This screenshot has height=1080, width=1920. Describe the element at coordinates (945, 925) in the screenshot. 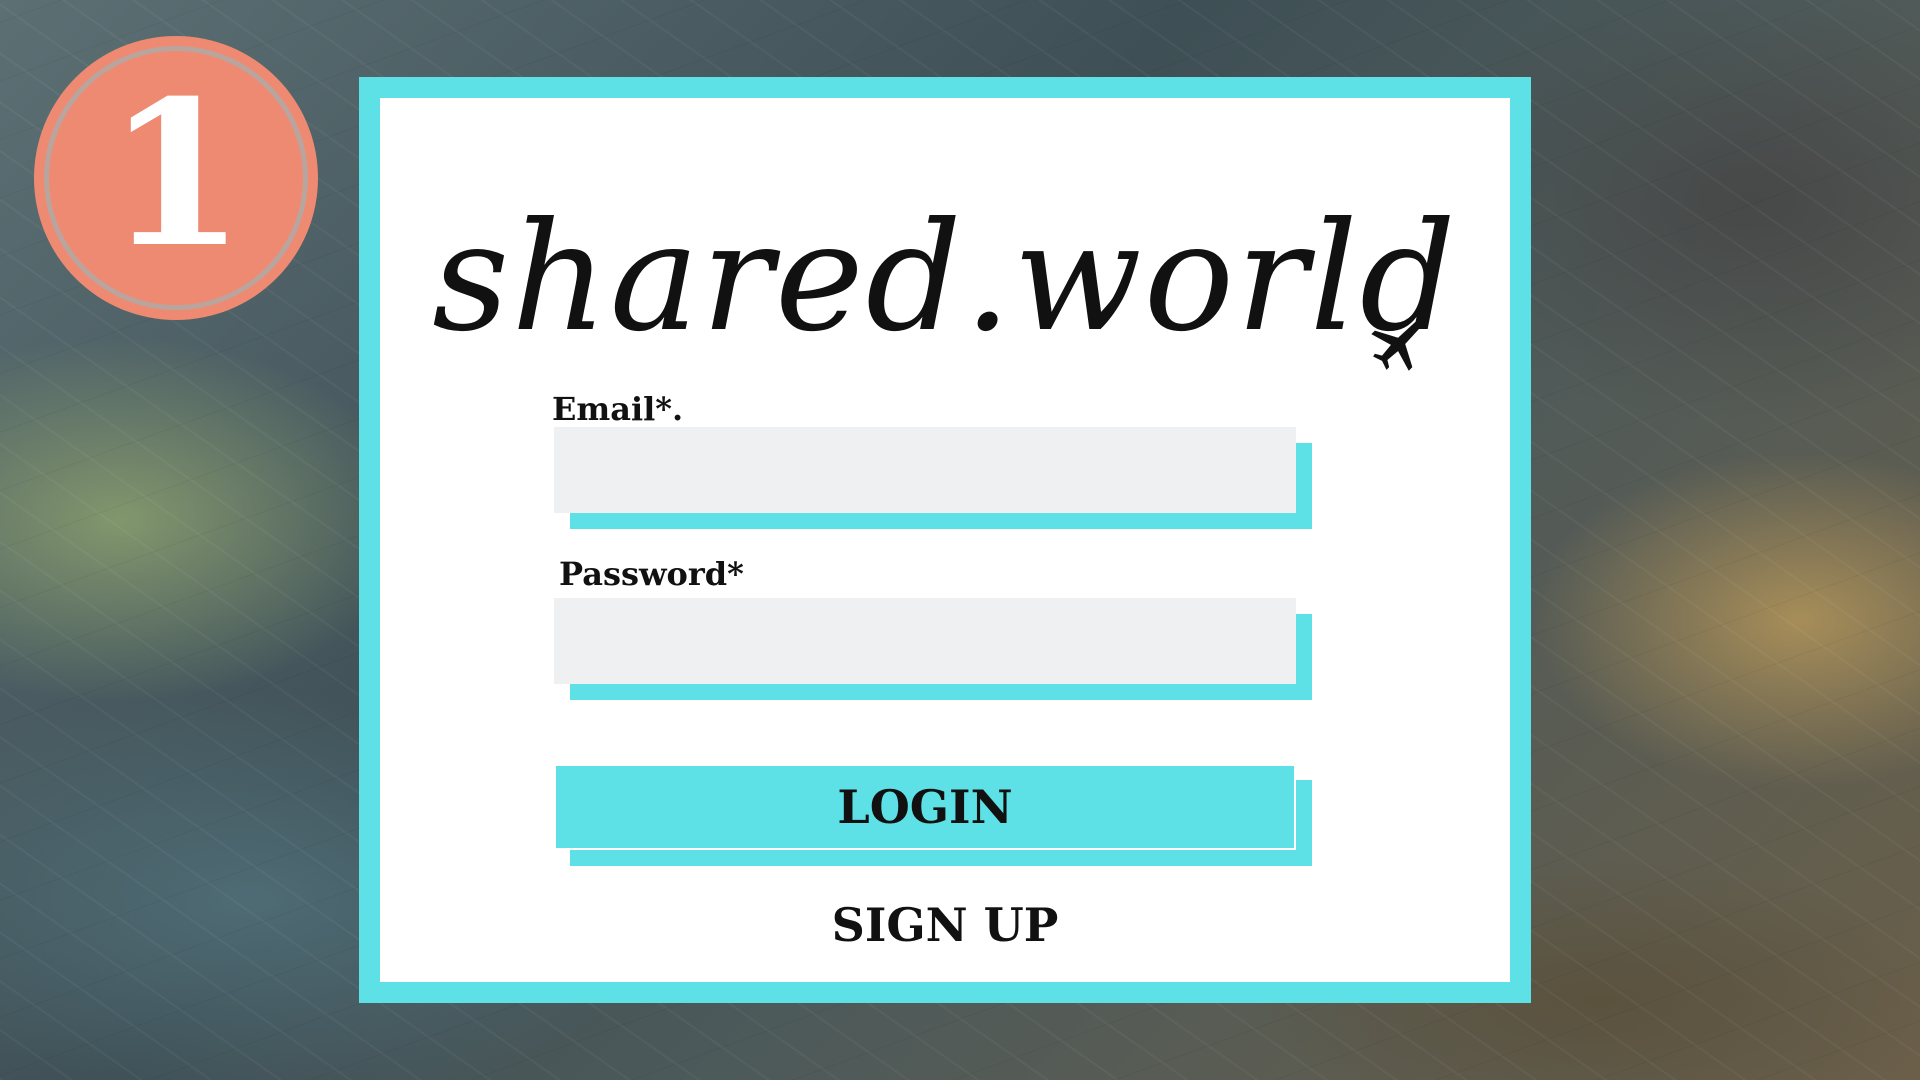

I see `signup-link: SIGN UP` at that location.